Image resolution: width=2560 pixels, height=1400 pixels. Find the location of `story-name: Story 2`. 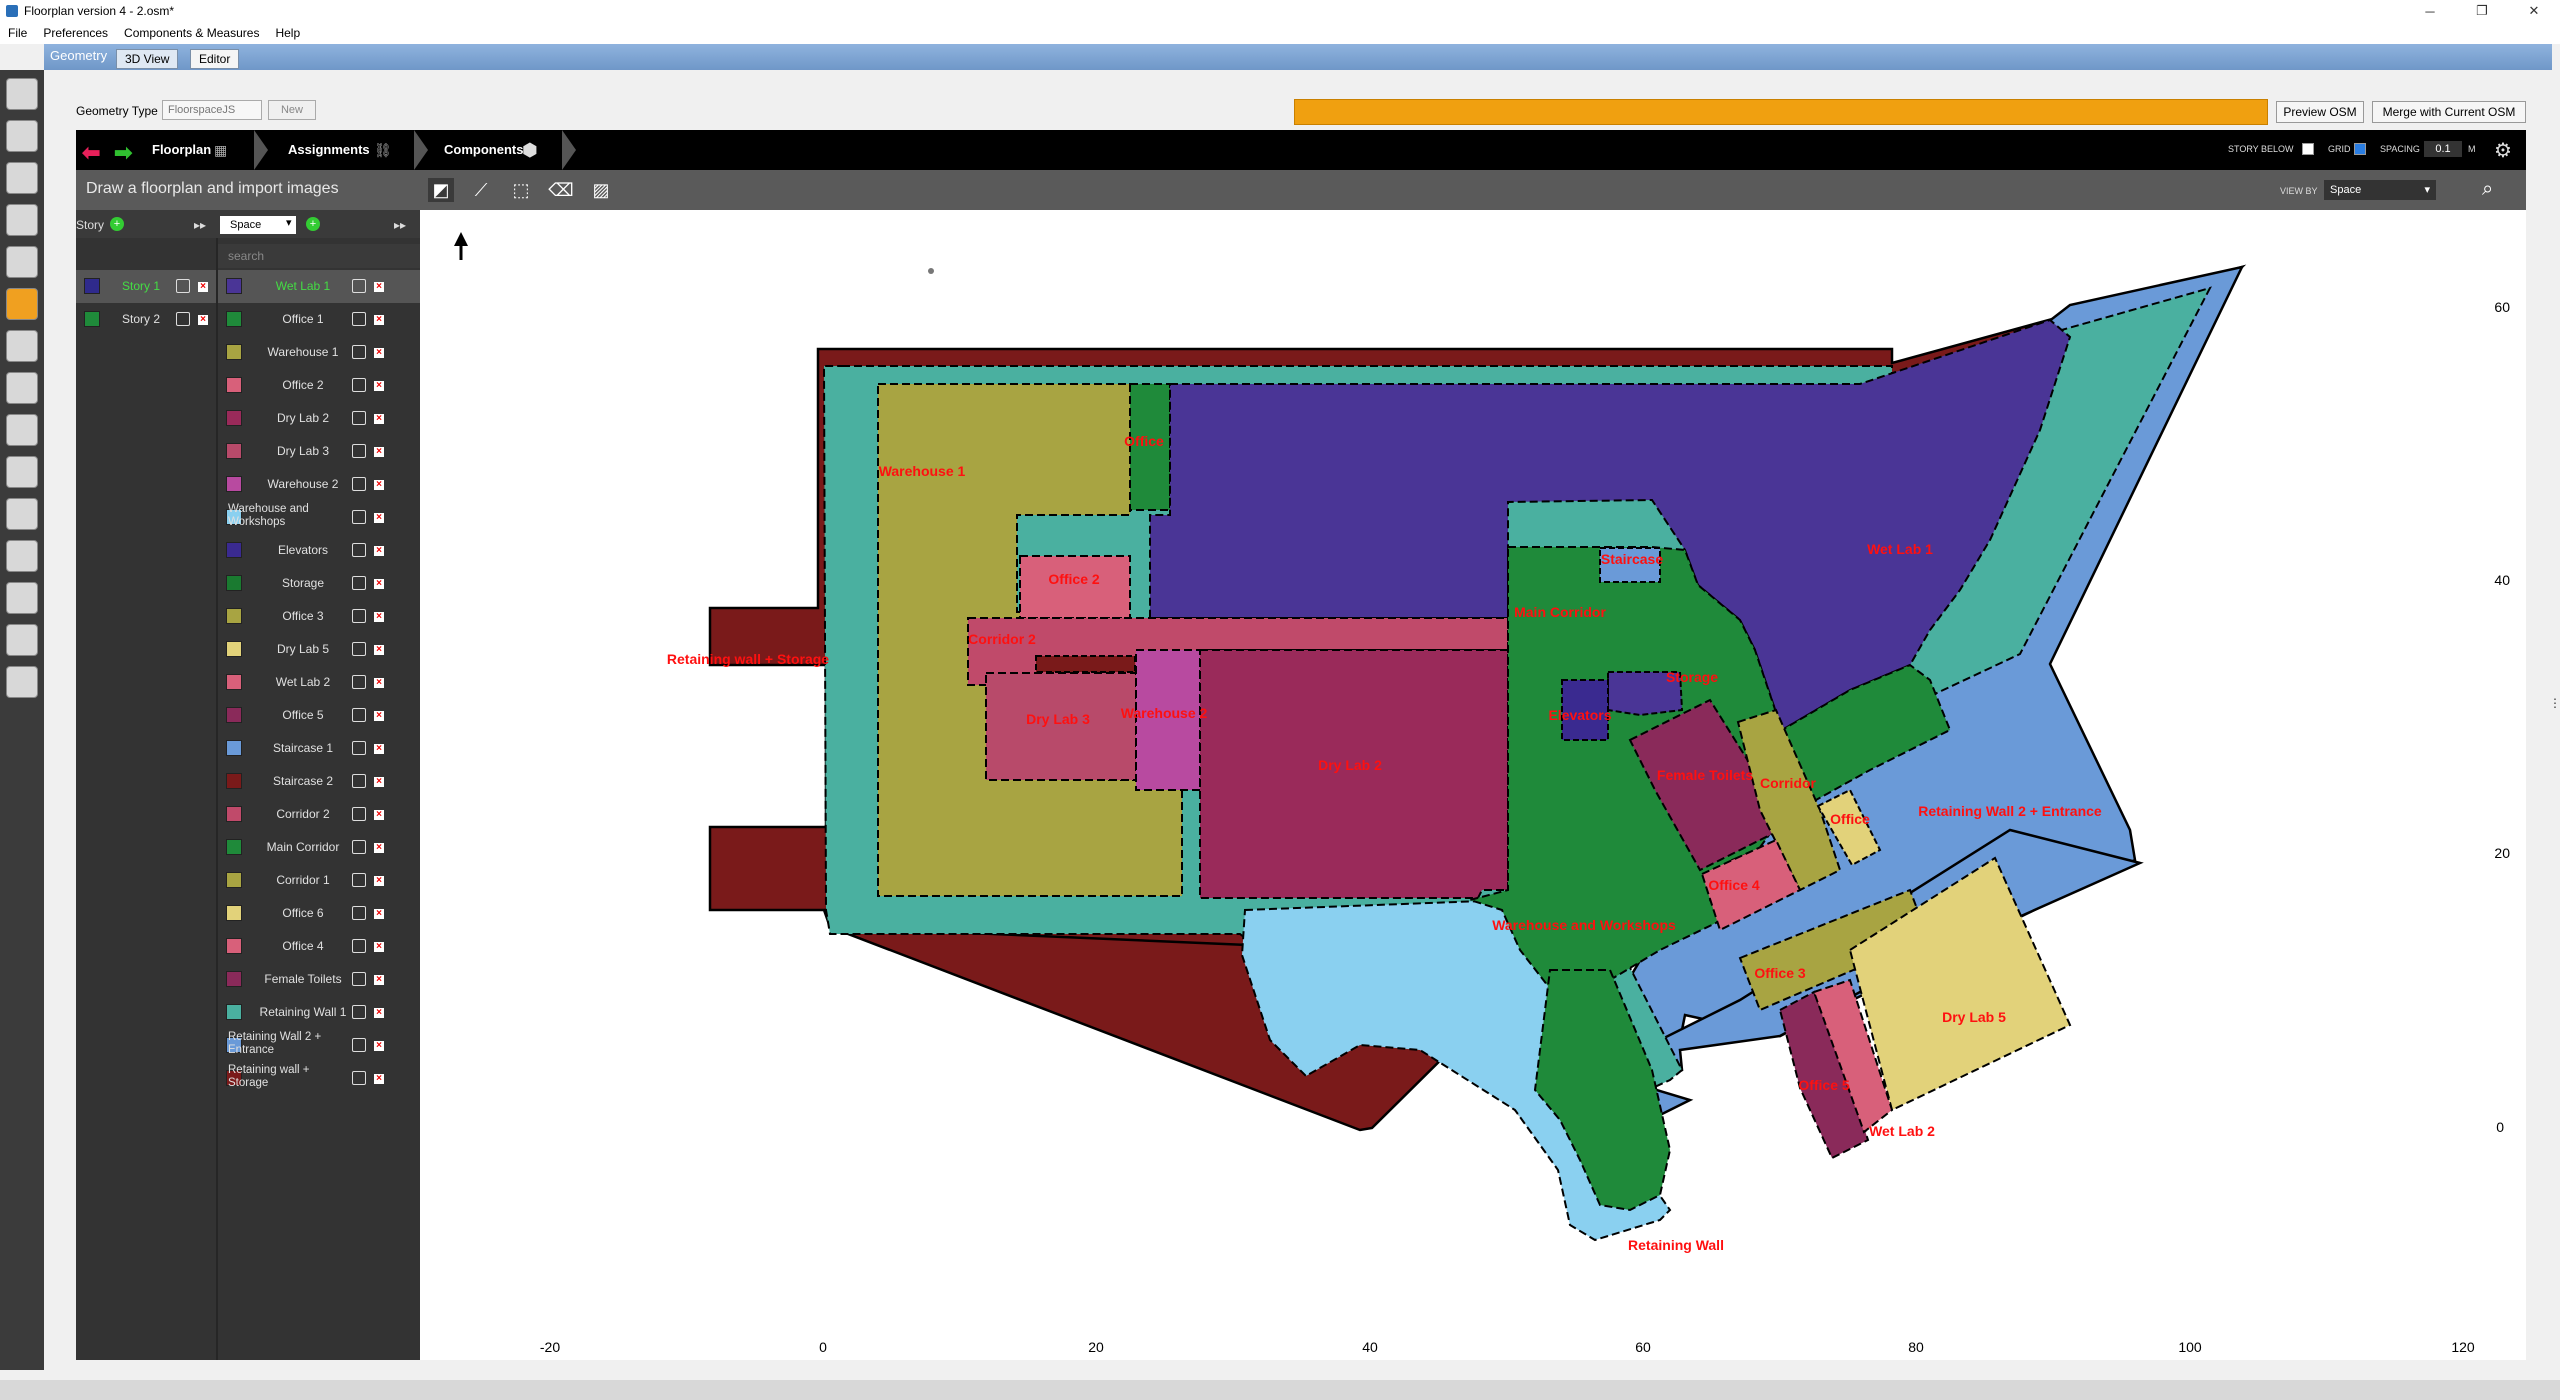

story-name: Story 2 is located at coordinates (141, 319).